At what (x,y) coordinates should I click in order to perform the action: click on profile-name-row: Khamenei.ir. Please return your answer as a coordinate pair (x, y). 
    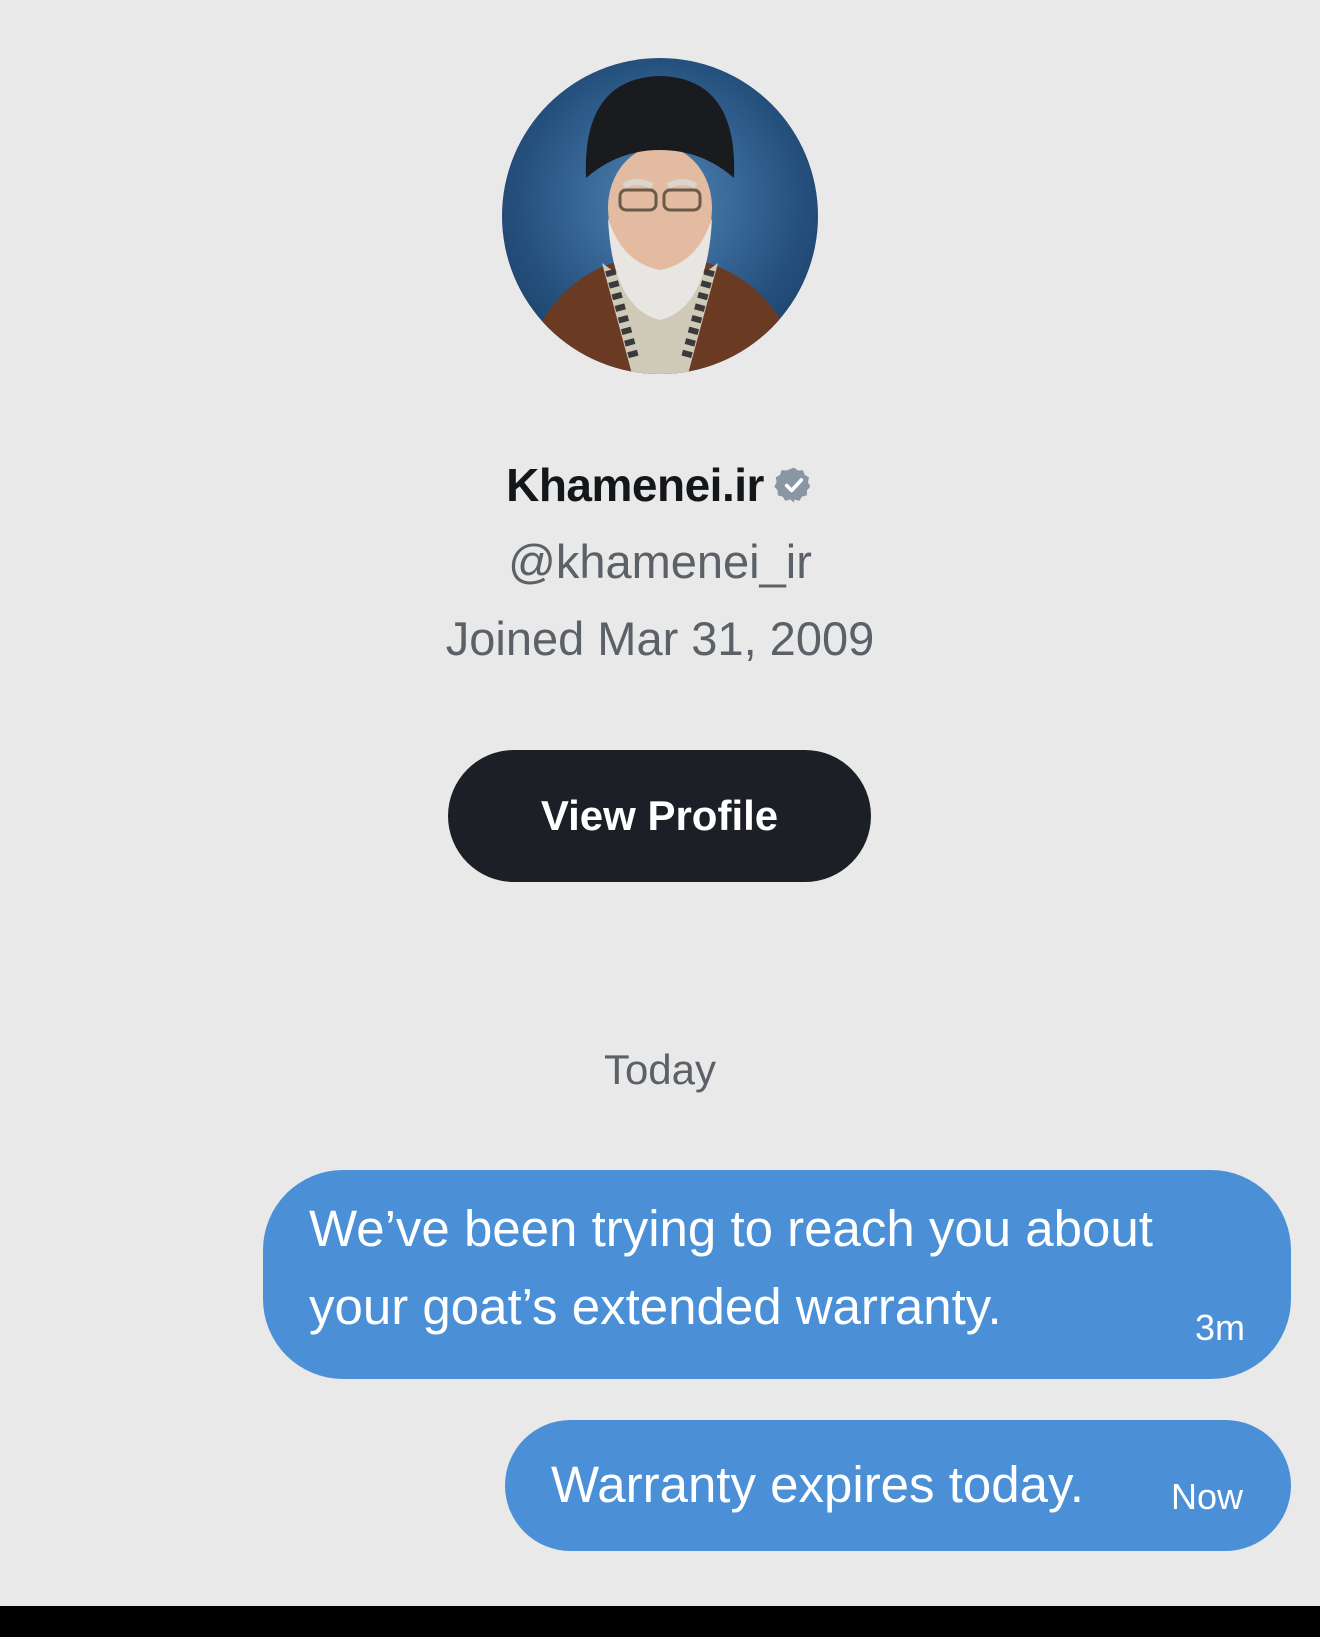
    Looking at the image, I should click on (660, 485).